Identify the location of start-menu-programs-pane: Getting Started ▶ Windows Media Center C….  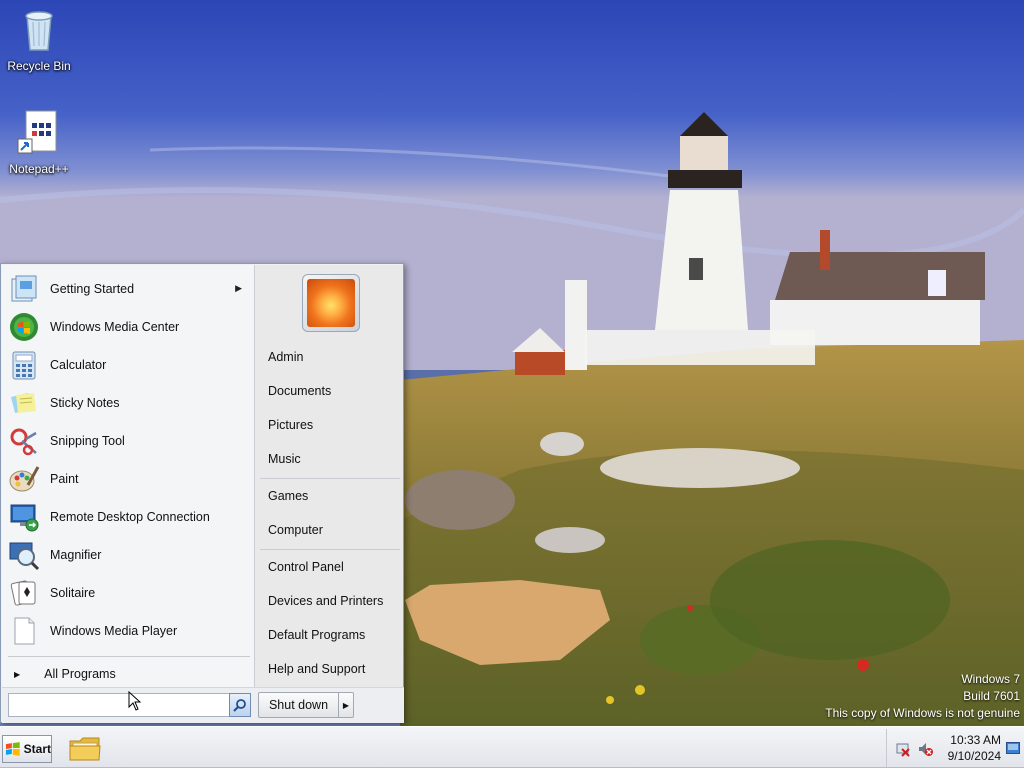
(128, 476).